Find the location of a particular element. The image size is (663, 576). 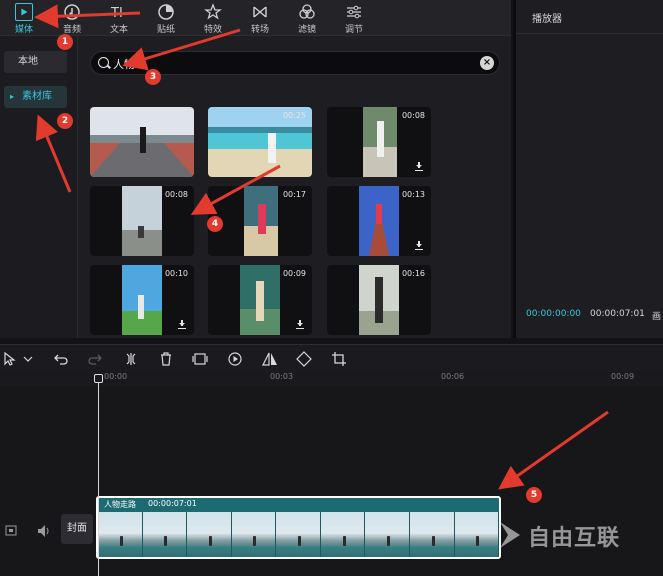

playhead-handle is located at coordinates (98, 378).